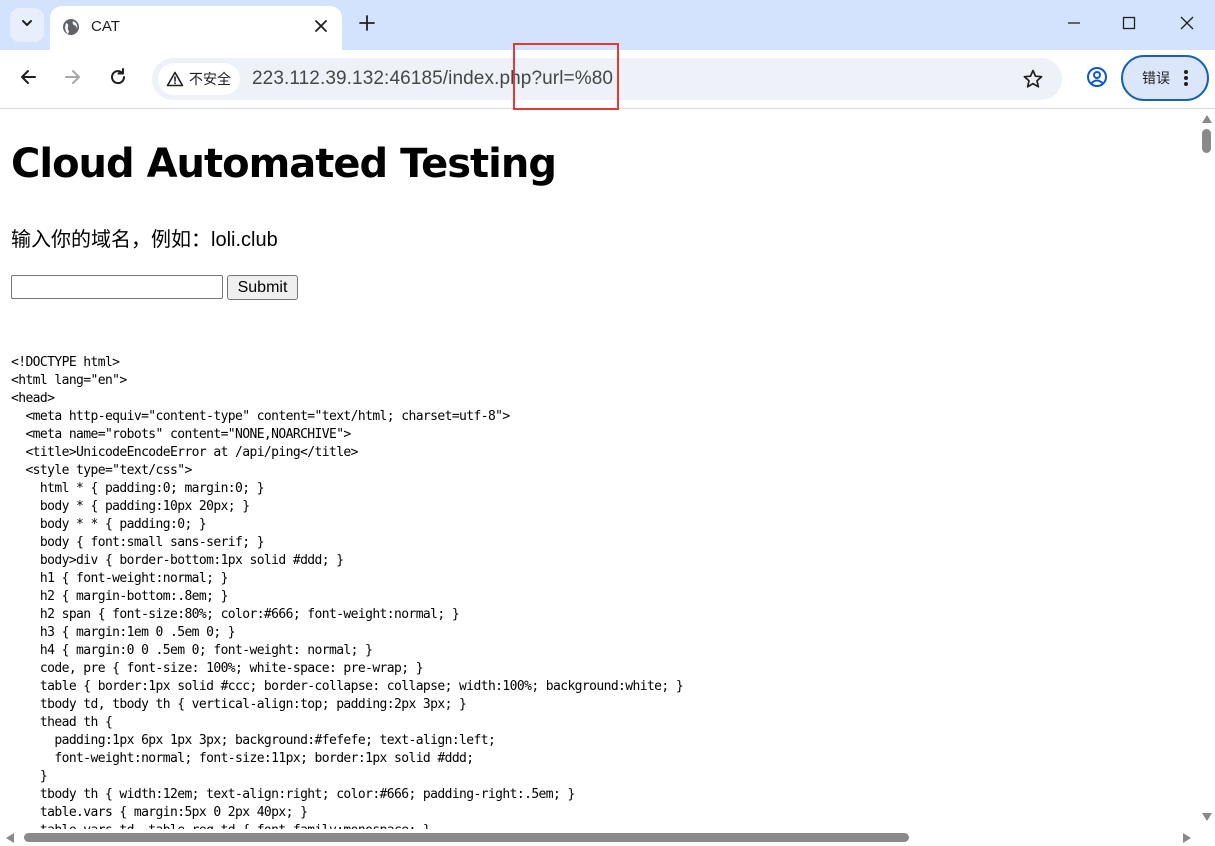  What do you see at coordinates (120, 578) in the screenshot?
I see `source-line: h1 { font-weight:normal; }` at bounding box center [120, 578].